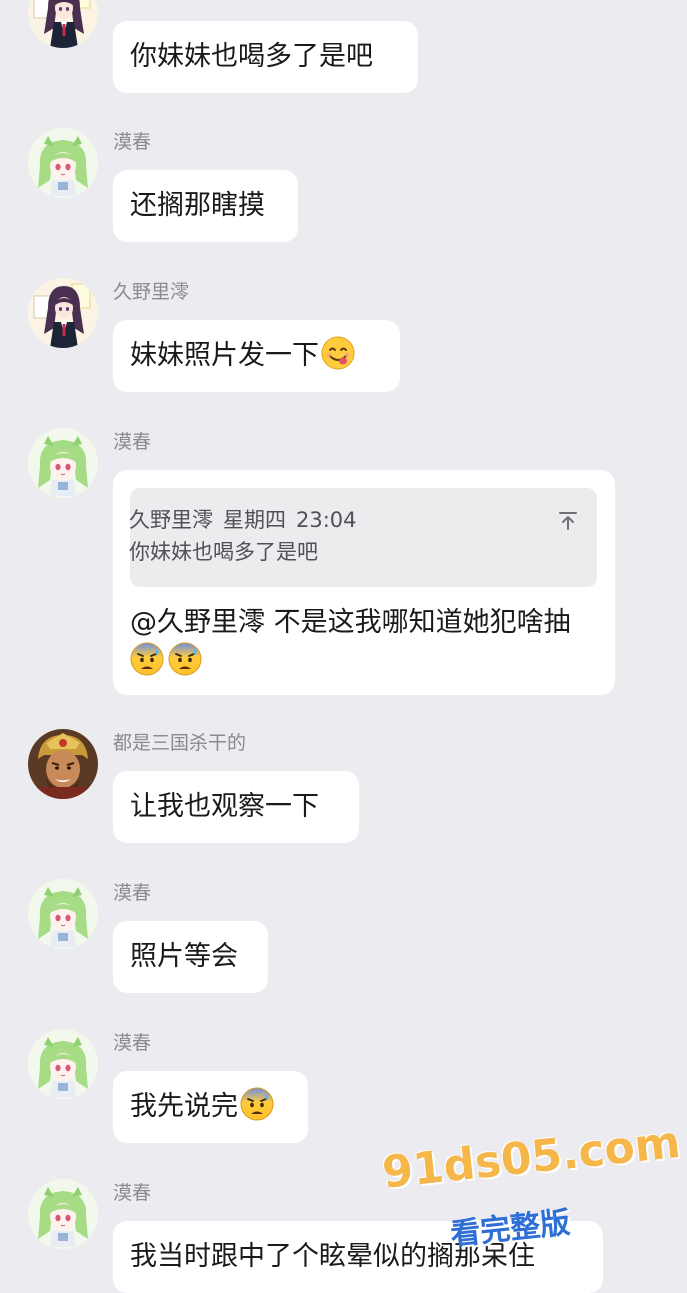  I want to click on message-text: 照片等会, so click(184, 956).